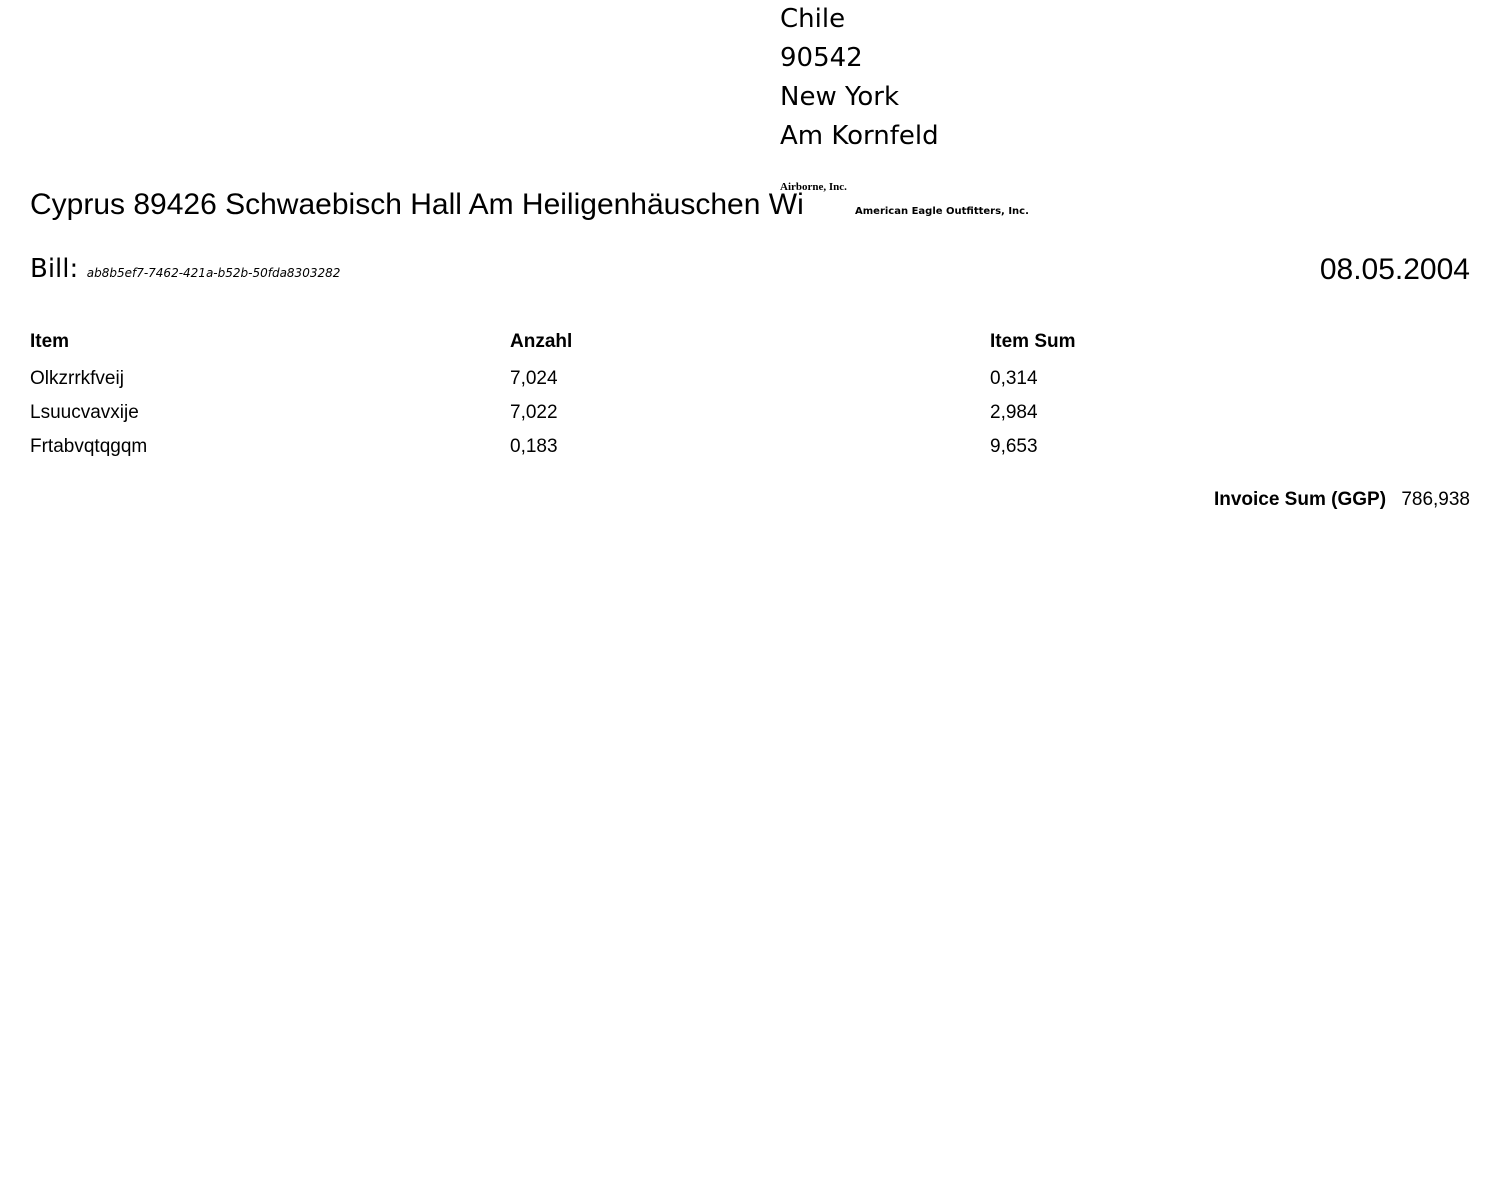  I want to click on bill-label: Bill:, so click(54, 269).